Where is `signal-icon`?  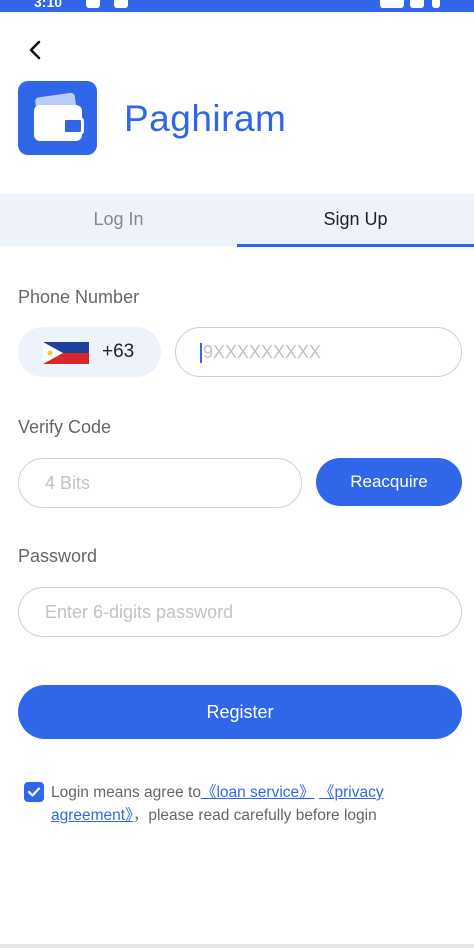
signal-icon is located at coordinates (417, 4).